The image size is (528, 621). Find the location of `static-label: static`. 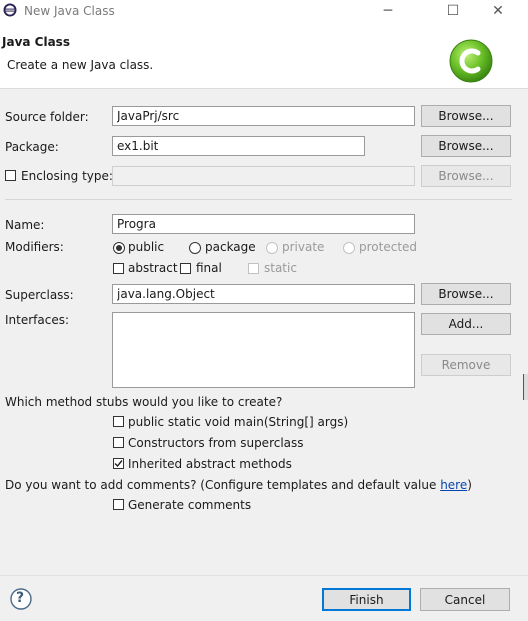

static-label: static is located at coordinates (280, 268).